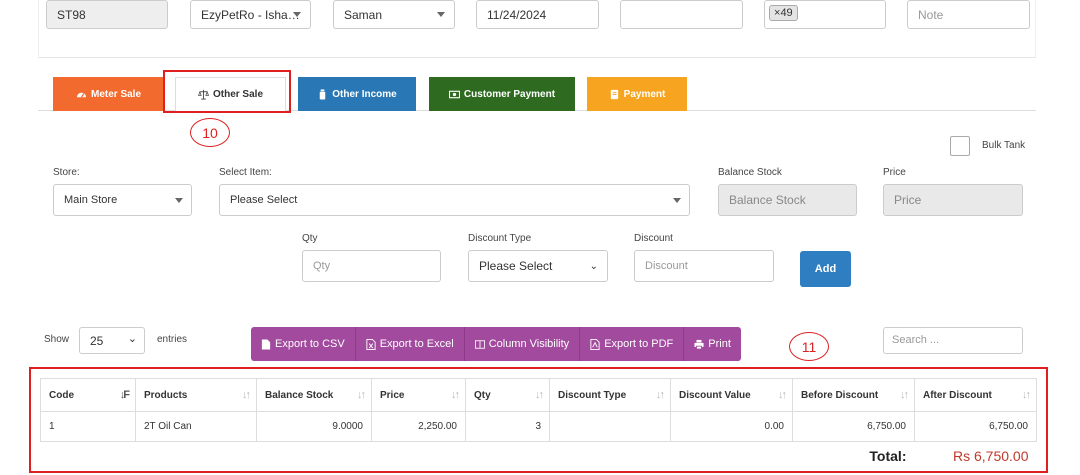 The image size is (1080, 475). What do you see at coordinates (653, 238) in the screenshot?
I see `discount-label: Discount` at bounding box center [653, 238].